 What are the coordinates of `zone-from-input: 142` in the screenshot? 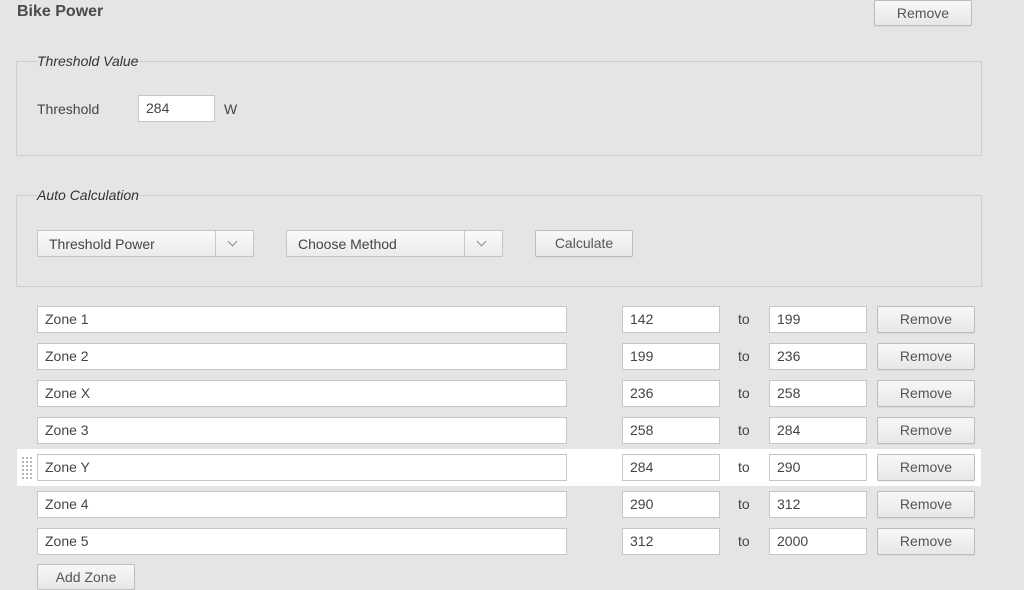 It's located at (671, 319).